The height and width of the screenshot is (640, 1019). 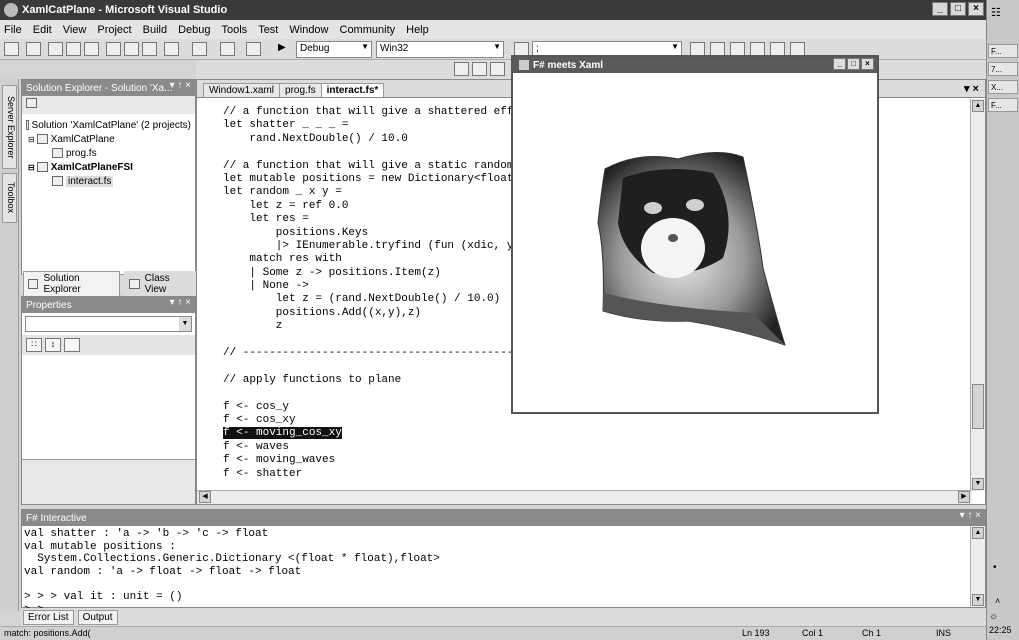 What do you see at coordinates (378, 192) in the screenshot?
I see `code-line: let random _ x y =` at bounding box center [378, 192].